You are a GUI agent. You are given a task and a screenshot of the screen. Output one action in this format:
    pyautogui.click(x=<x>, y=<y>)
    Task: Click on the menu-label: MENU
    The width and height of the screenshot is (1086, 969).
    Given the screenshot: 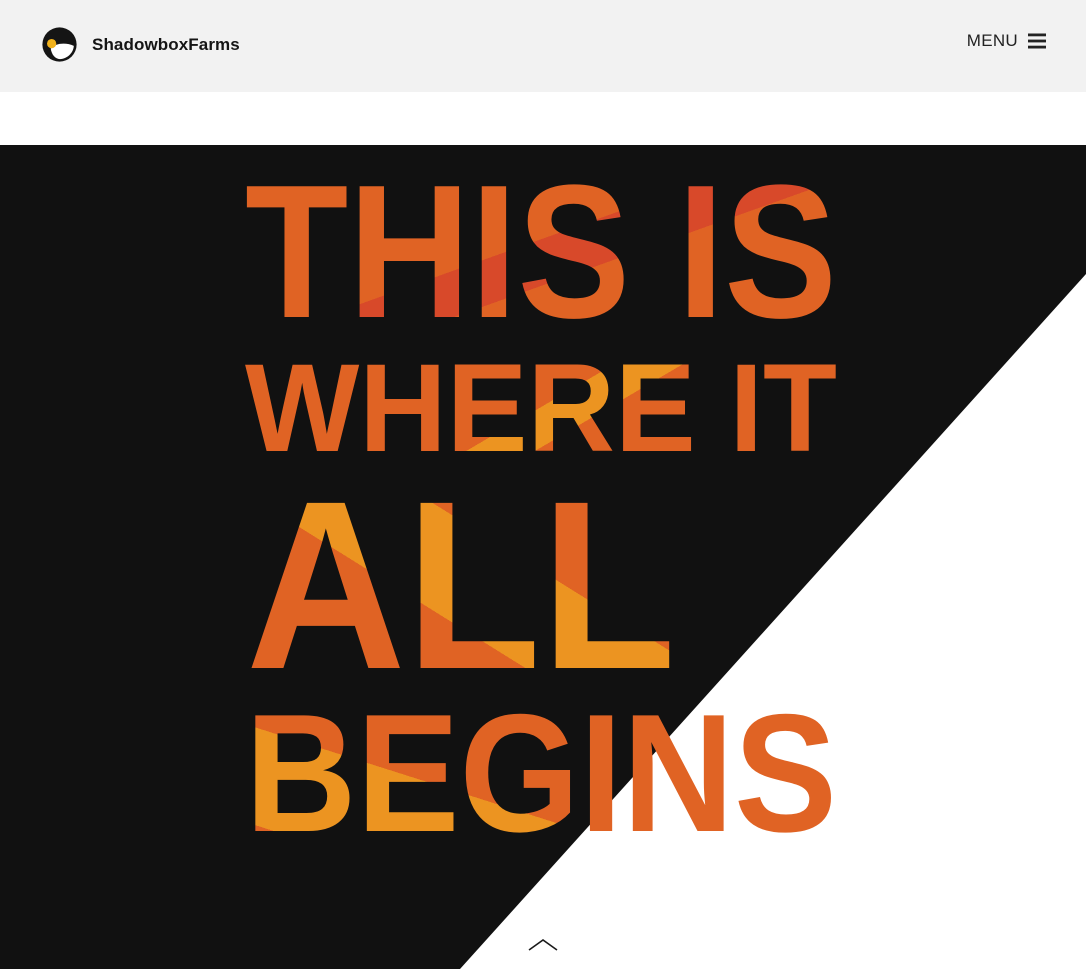 What is the action you would take?
    pyautogui.click(x=992, y=40)
    